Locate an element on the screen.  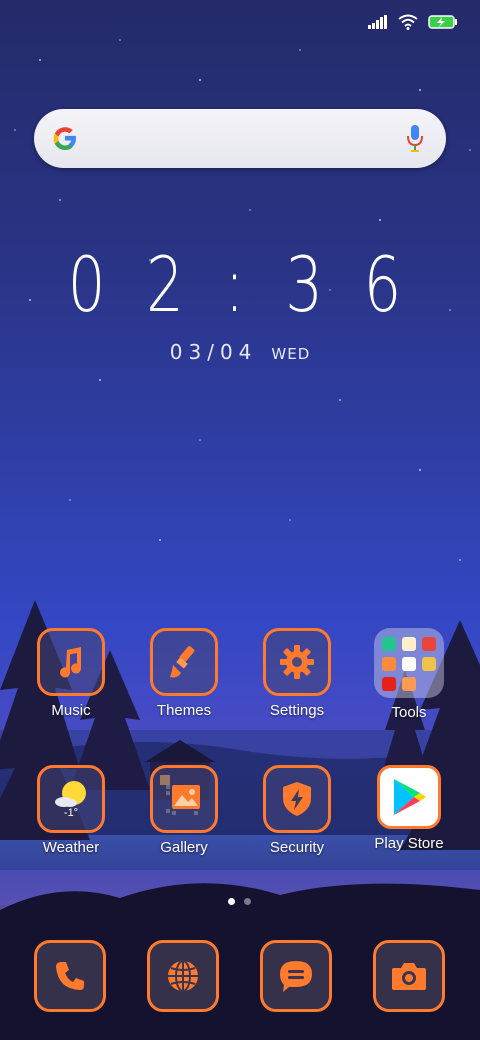
app-label: Weather is located at coordinates (71, 847).